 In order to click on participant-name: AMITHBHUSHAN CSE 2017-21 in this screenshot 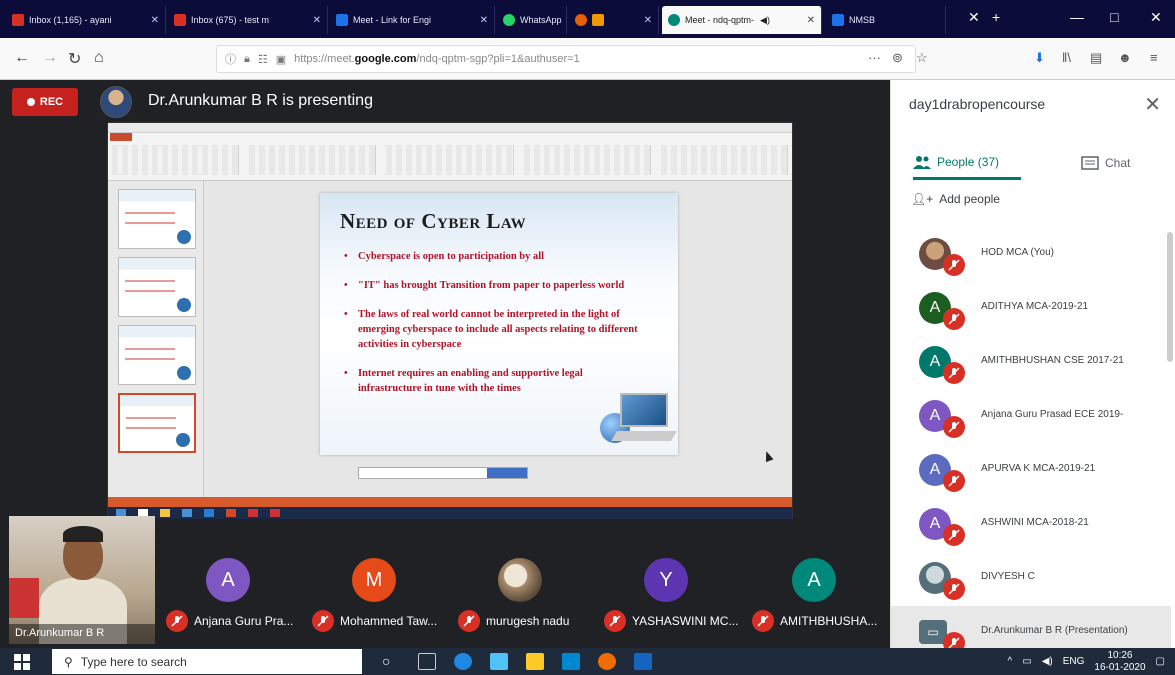, I will do `click(1052, 360)`.